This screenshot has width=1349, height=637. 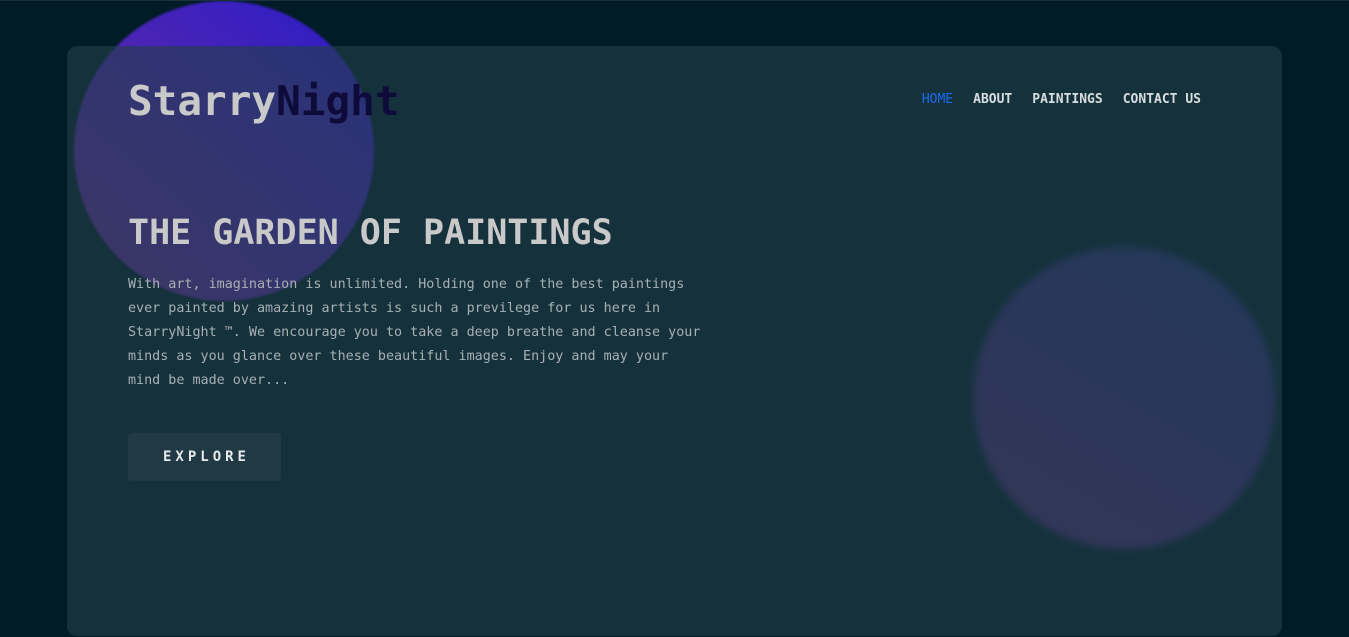 What do you see at coordinates (937, 99) in the screenshot?
I see `nav-link-home: HOME` at bounding box center [937, 99].